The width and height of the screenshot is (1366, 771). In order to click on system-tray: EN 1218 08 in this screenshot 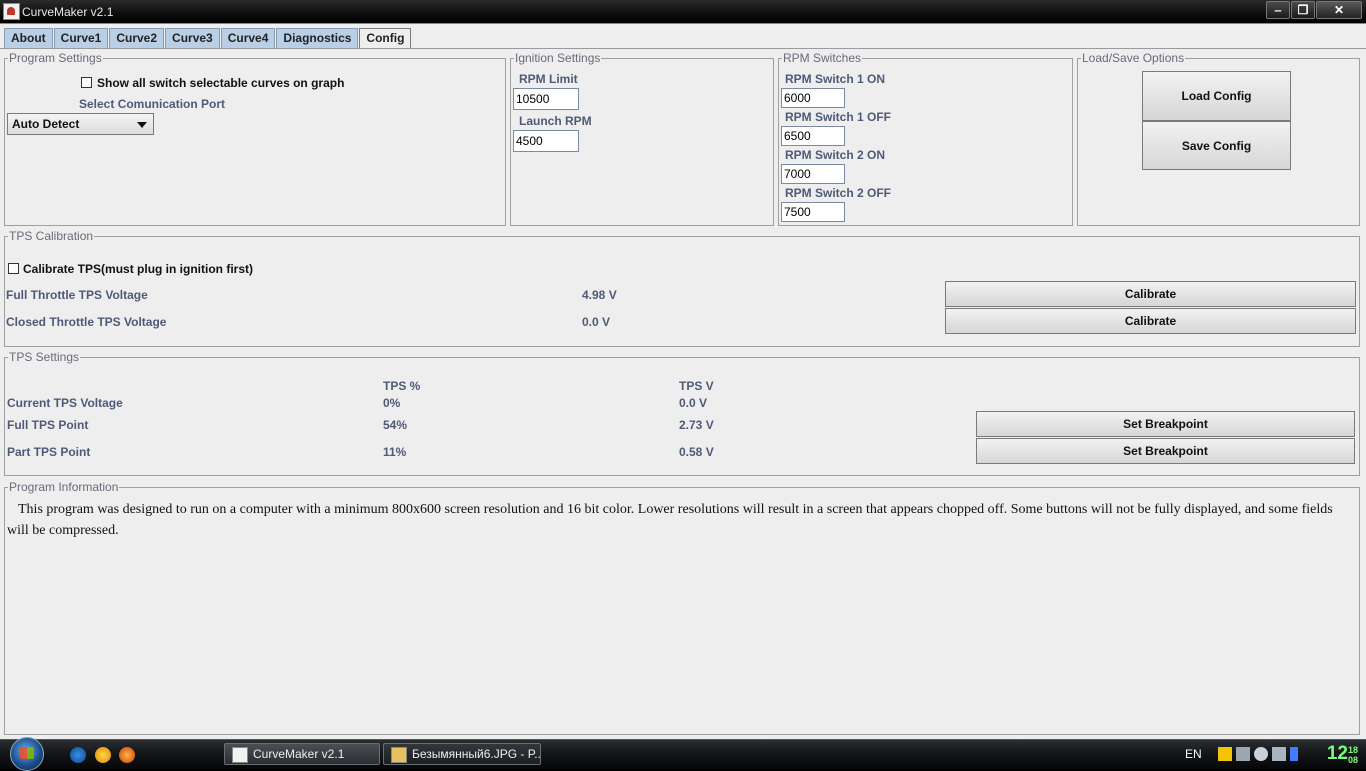, I will do `click(1273, 754)`.